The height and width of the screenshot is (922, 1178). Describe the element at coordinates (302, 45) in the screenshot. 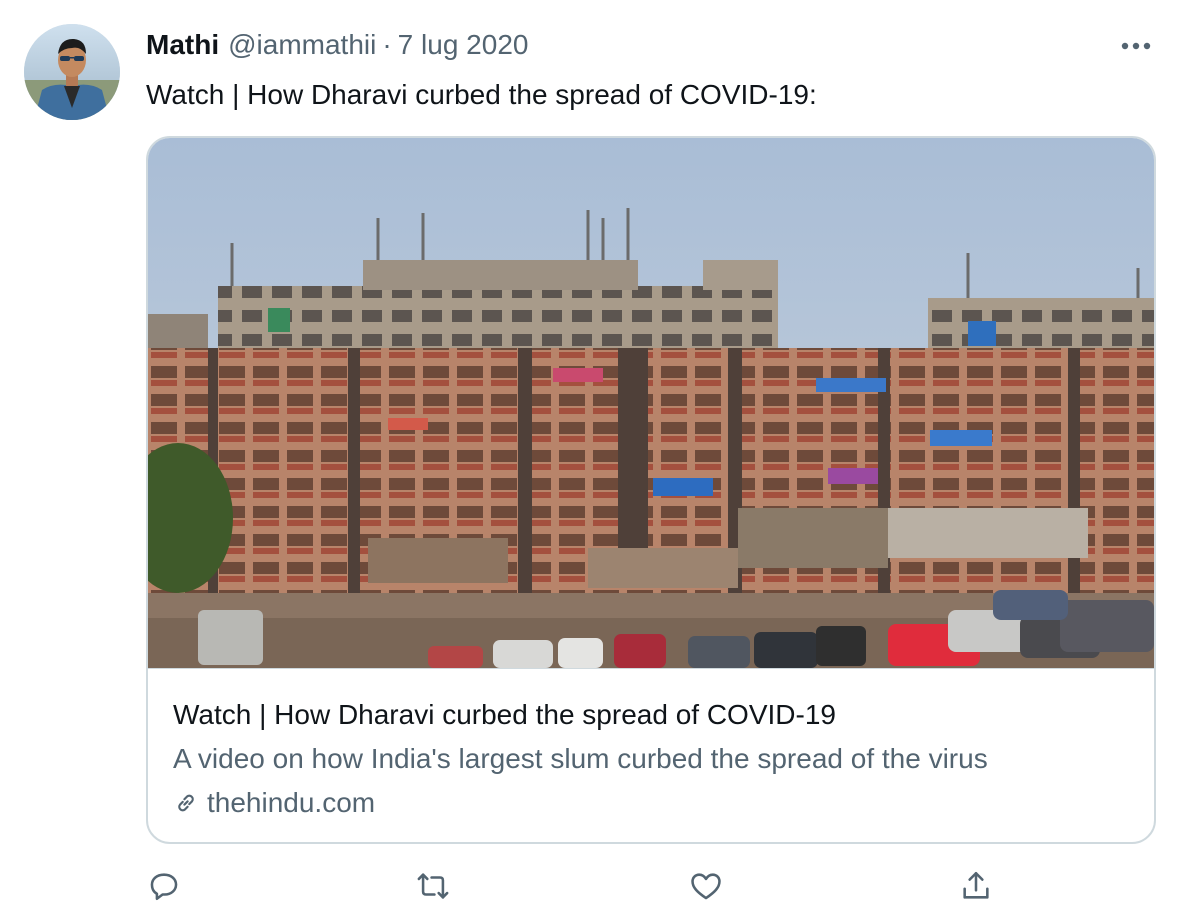

I see `author-handle: @iammathii` at that location.